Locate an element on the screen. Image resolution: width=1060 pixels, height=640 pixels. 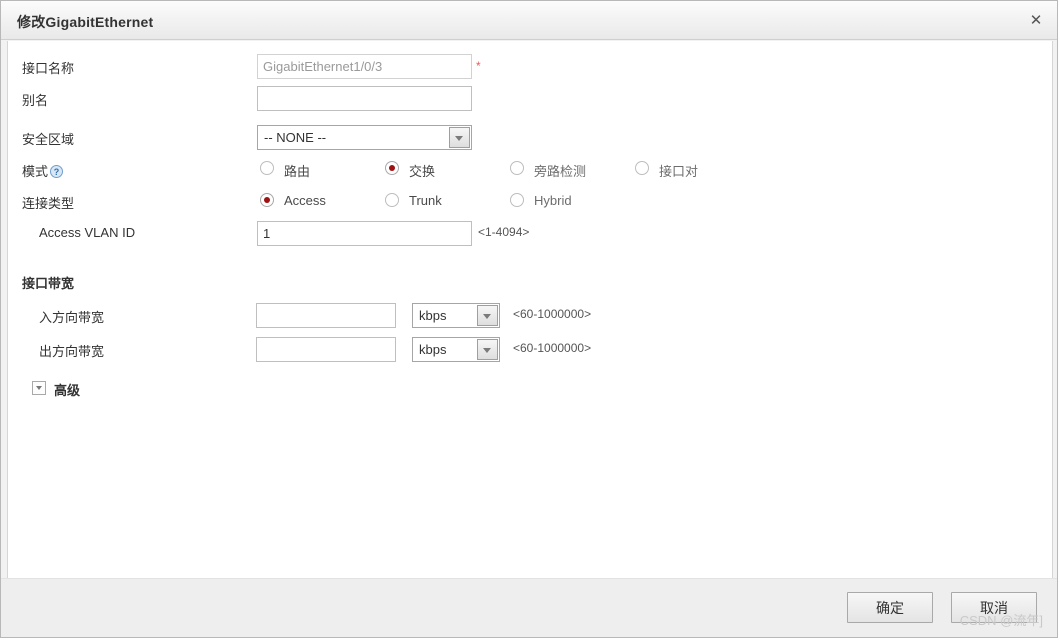
label-mode-text: 模式 is located at coordinates (35, 171).